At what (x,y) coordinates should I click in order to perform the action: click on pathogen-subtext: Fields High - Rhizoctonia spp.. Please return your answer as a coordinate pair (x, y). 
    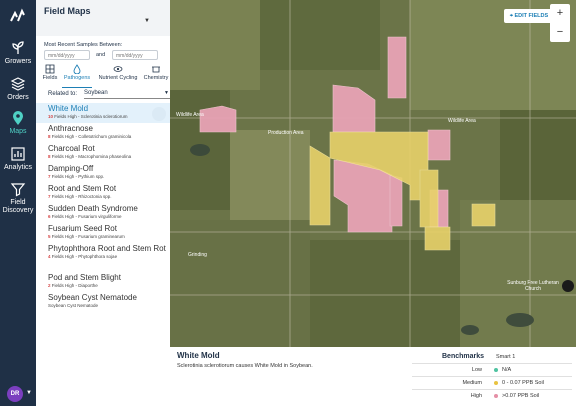
    Looking at the image, I should click on (81, 196).